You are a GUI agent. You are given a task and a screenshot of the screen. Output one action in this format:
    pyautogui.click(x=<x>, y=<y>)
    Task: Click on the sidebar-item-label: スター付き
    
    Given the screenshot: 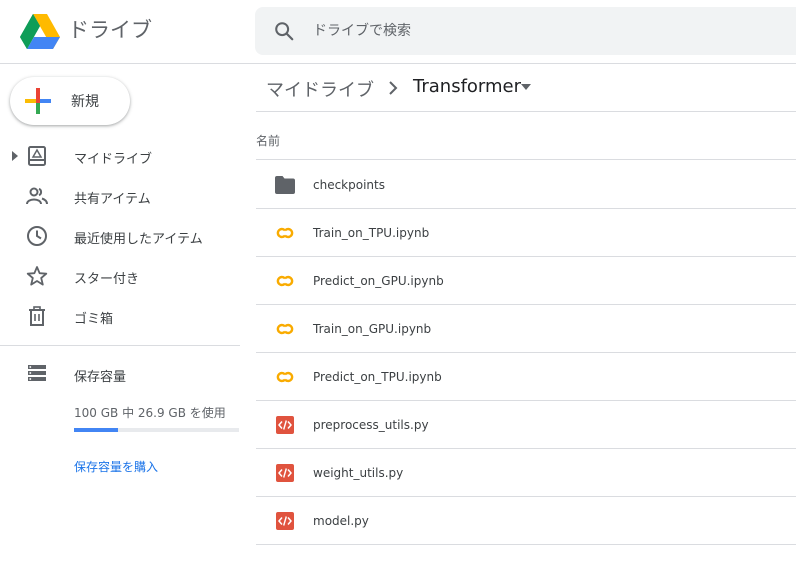 What is the action you would take?
    pyautogui.click(x=107, y=279)
    